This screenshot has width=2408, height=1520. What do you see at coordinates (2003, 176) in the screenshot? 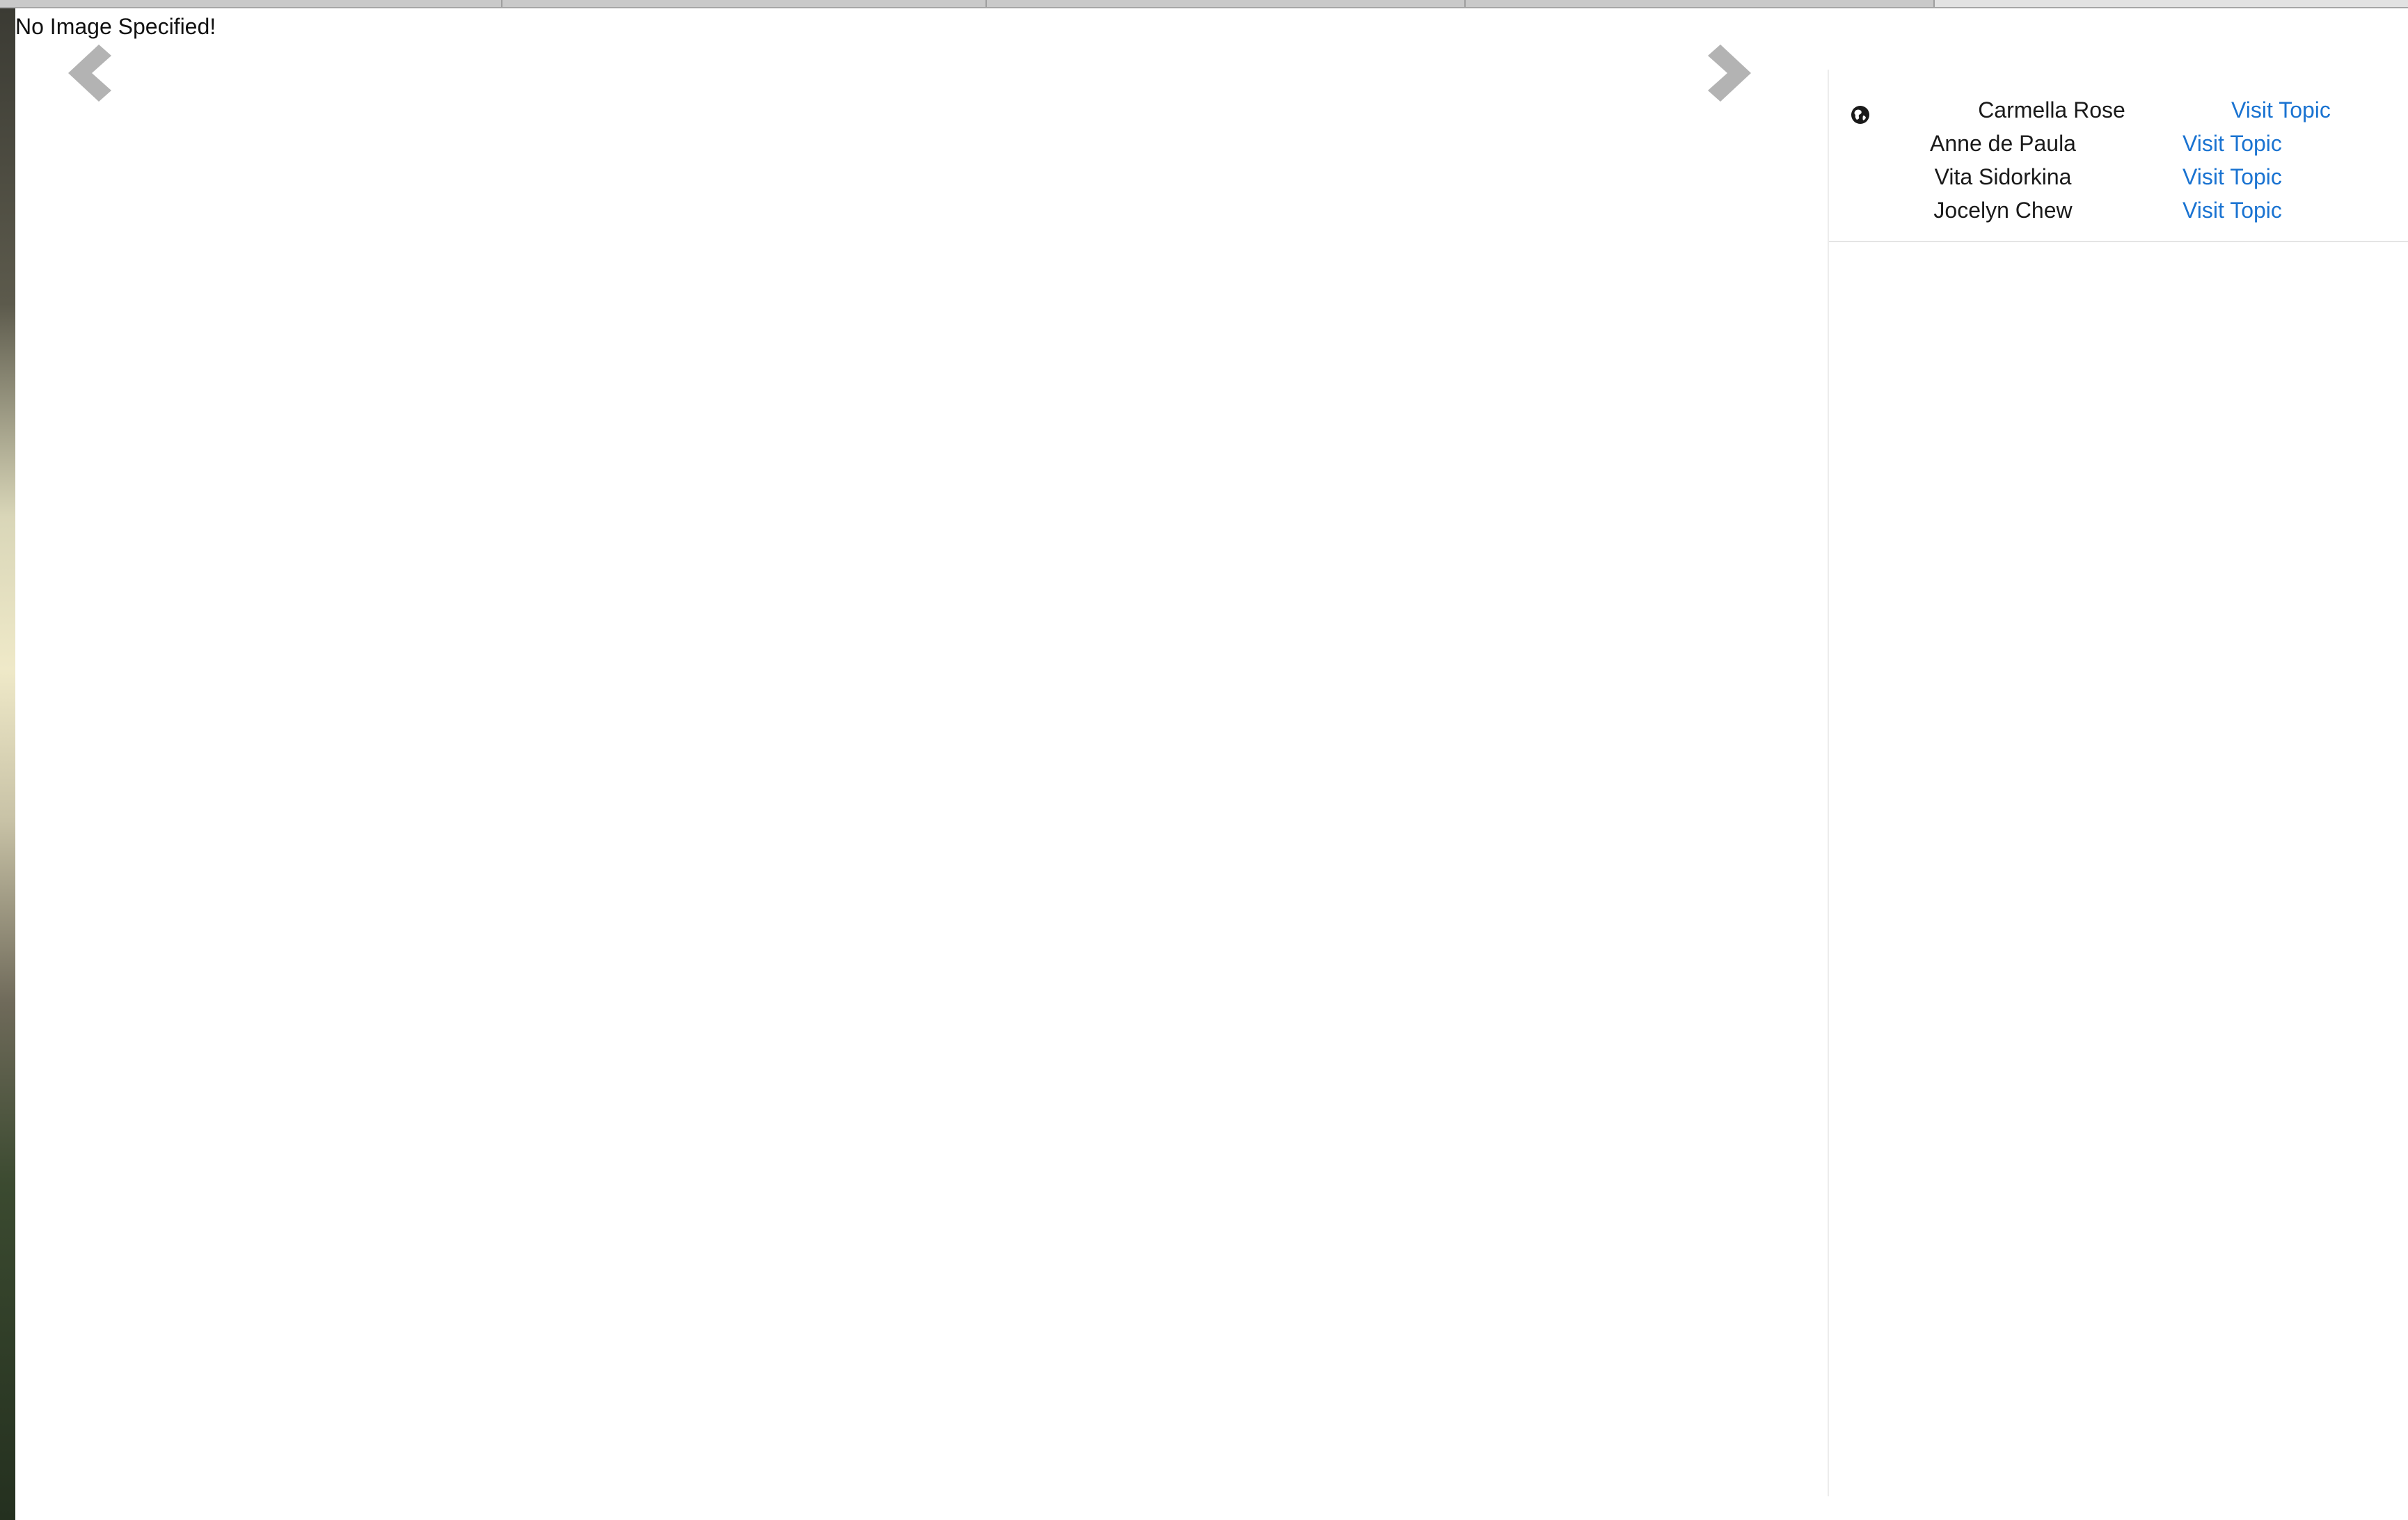
I see `topic-name: Vita Sidorkina` at bounding box center [2003, 176].